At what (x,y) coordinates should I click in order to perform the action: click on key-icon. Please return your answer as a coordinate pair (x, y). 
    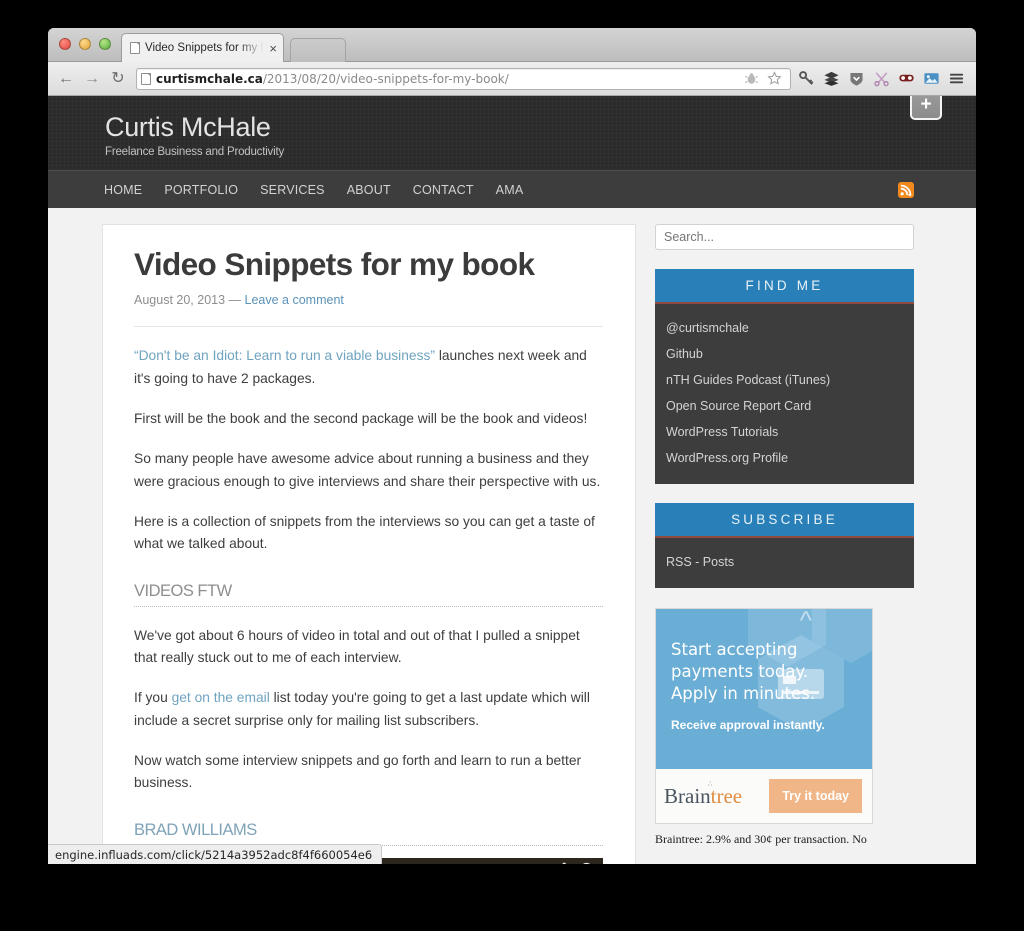
    Looking at the image, I should click on (806, 79).